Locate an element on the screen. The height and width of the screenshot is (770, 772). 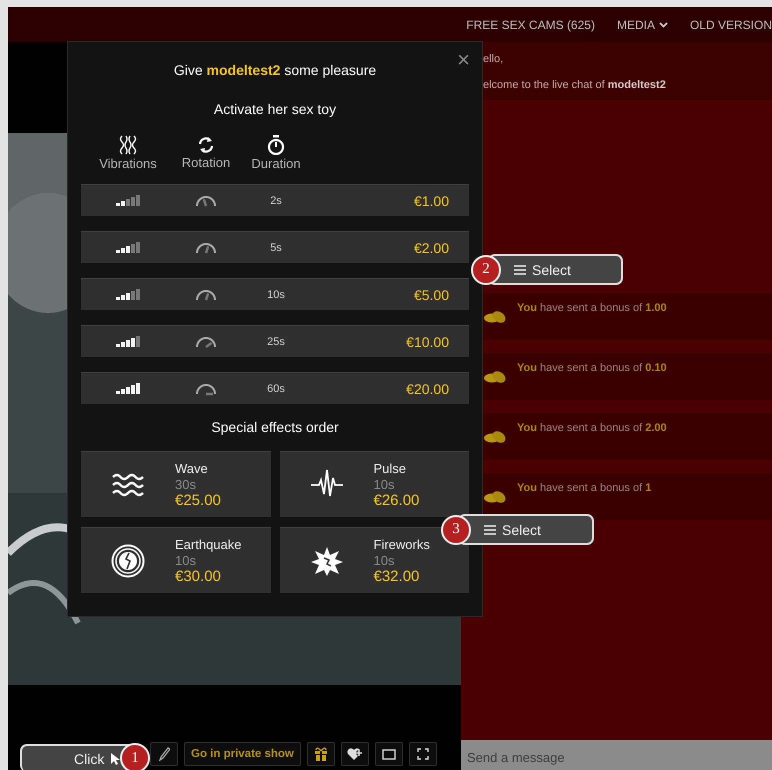
duration-text: 10s is located at coordinates (276, 294).